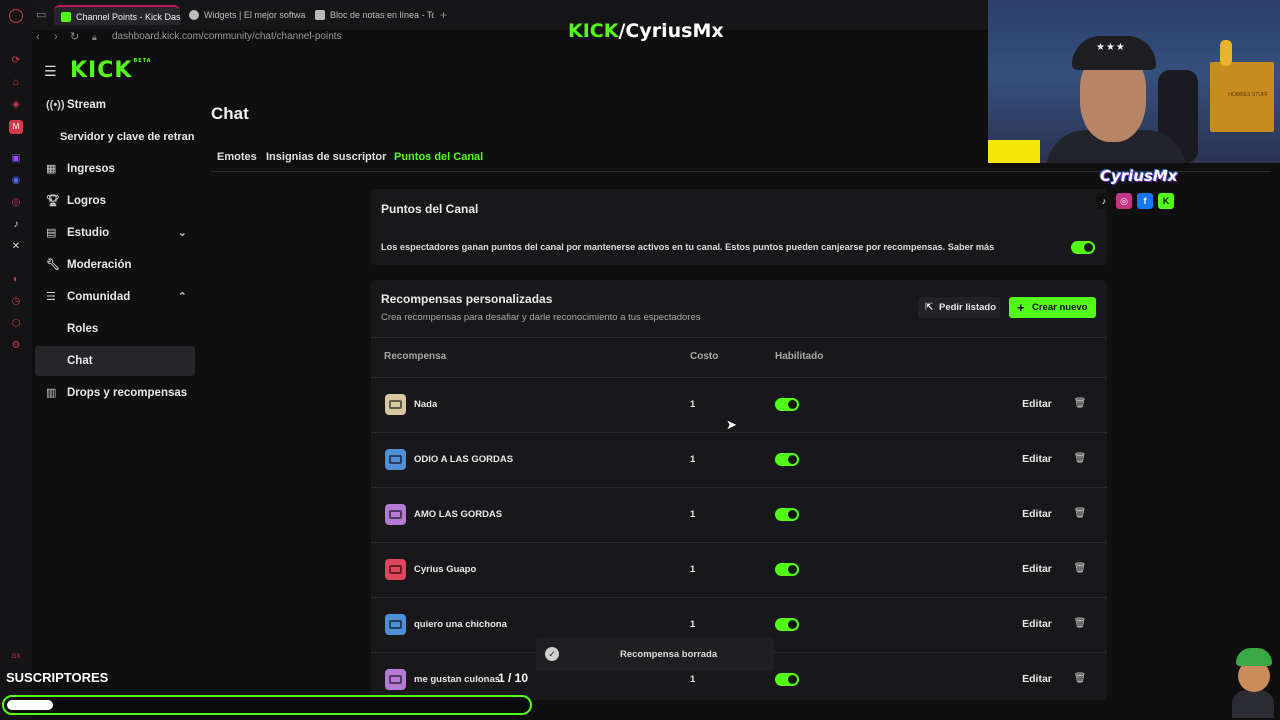  Describe the element at coordinates (237, 157) in the screenshot. I see `tab-emotes: Emotes` at that location.